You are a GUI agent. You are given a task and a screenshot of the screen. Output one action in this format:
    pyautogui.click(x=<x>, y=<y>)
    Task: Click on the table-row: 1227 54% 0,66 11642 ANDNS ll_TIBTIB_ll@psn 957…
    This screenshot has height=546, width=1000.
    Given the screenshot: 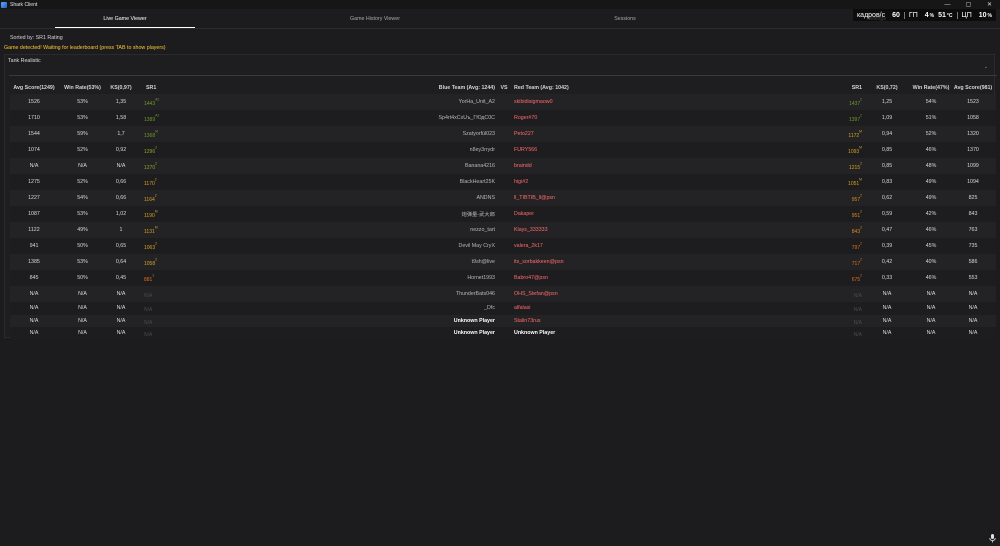 What is the action you would take?
    pyautogui.click(x=503, y=198)
    